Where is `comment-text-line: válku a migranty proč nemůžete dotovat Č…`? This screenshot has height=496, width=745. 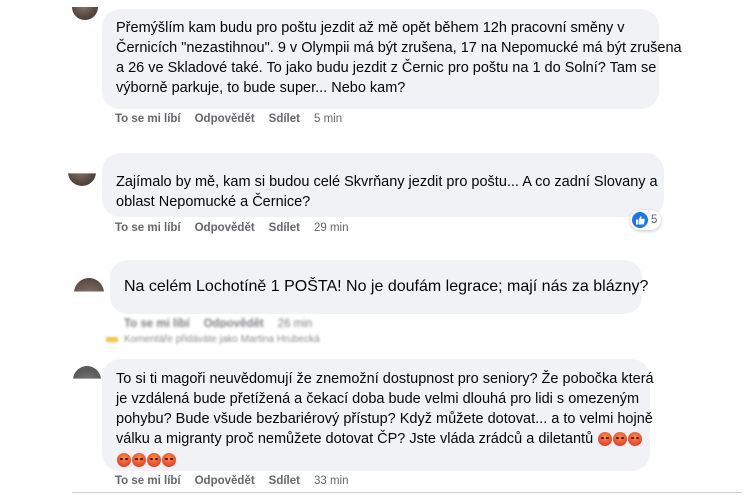
comment-text-line: válku a migranty proč nemůžete dotovat Č… is located at coordinates (379, 439).